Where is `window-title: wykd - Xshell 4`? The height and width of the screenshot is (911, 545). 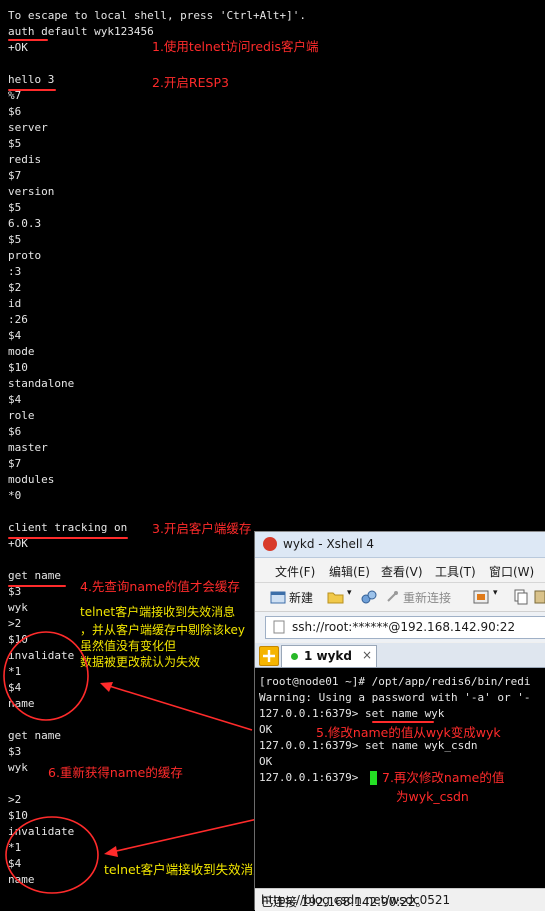
window-title: wykd - Xshell 4 is located at coordinates (329, 544).